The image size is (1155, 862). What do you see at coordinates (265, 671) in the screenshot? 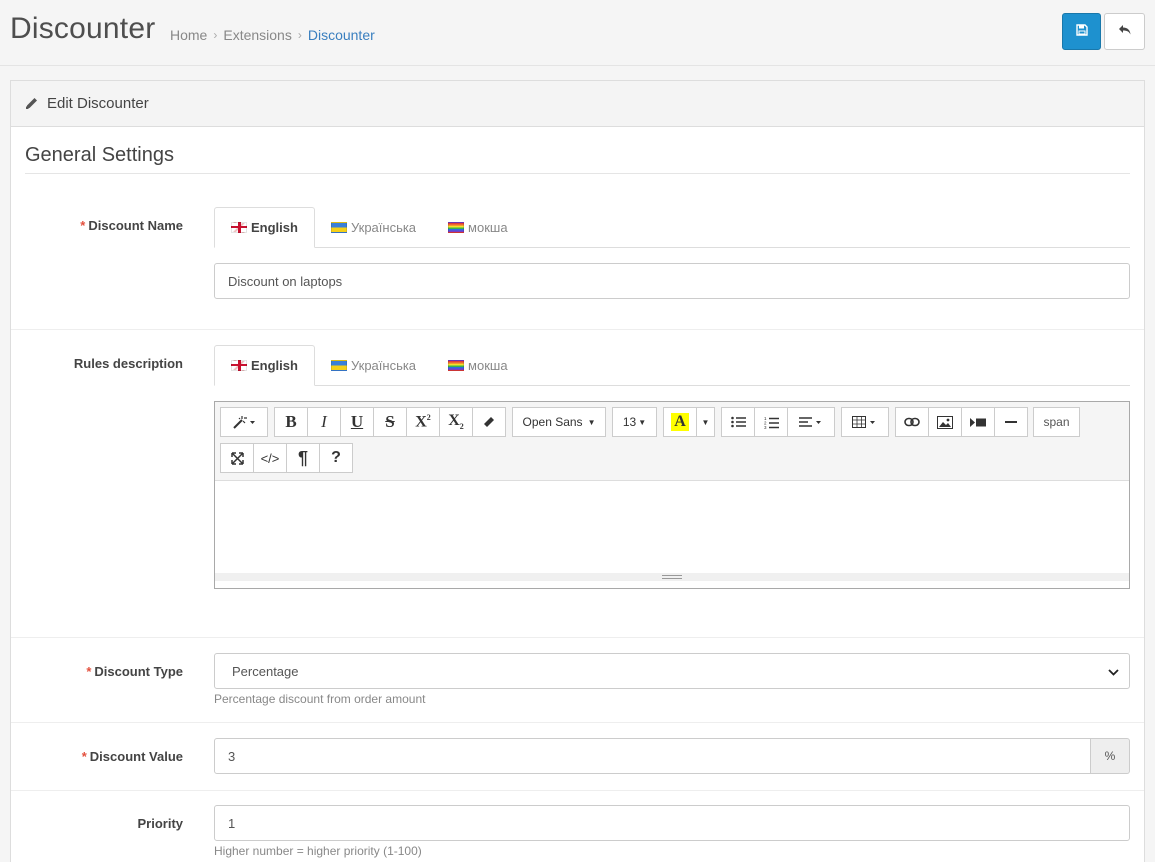
I see `select-value: Percentage` at bounding box center [265, 671].